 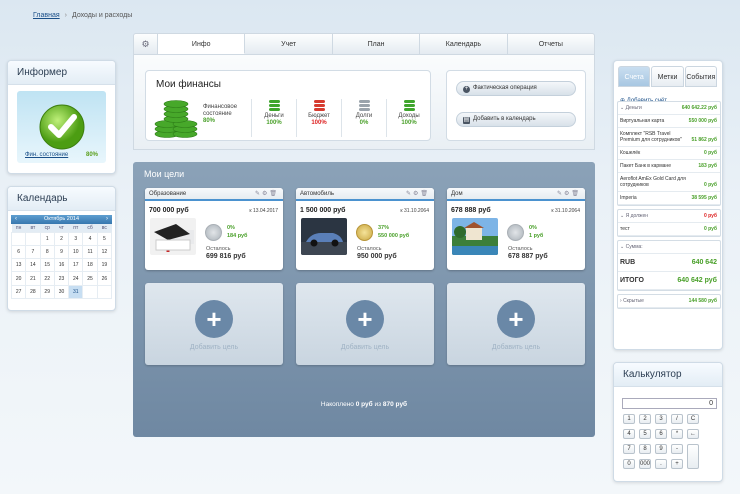 I want to click on calc-key: ←, so click(x=693, y=434).